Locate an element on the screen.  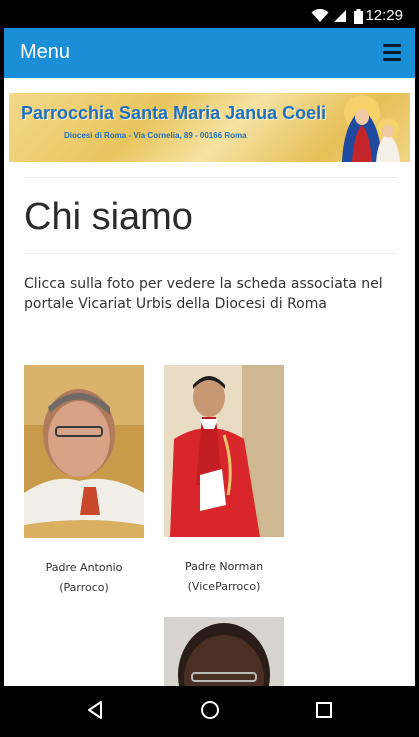
home-icon is located at coordinates (210, 710).